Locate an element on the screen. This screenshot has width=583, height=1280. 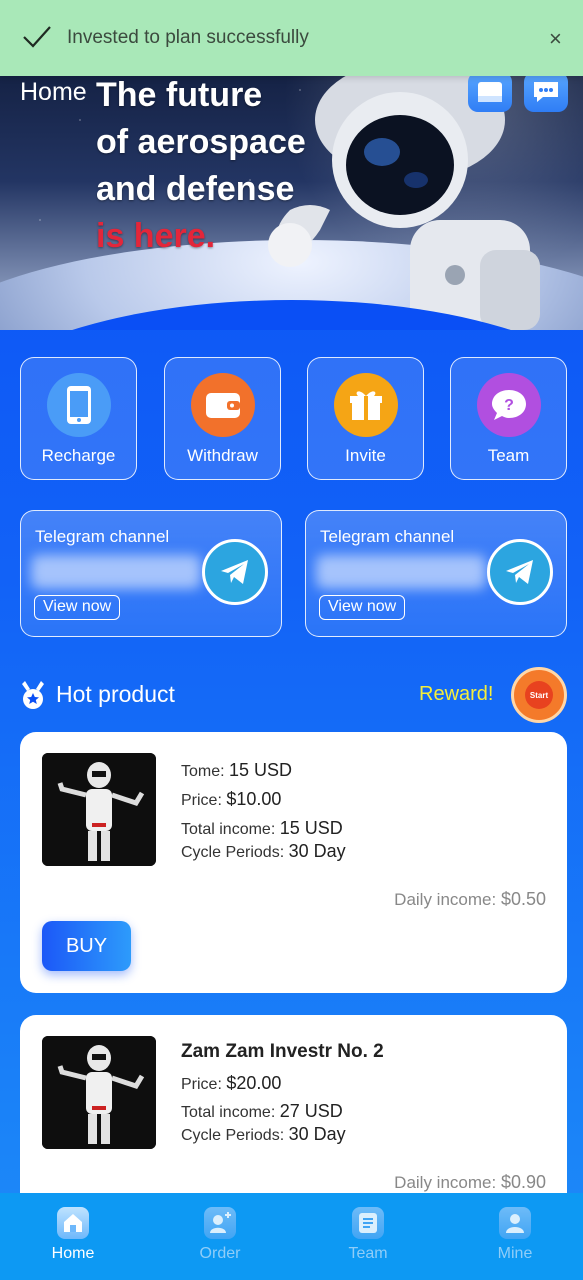
daily-income: Daily income: $0.50 is located at coordinates (470, 899).